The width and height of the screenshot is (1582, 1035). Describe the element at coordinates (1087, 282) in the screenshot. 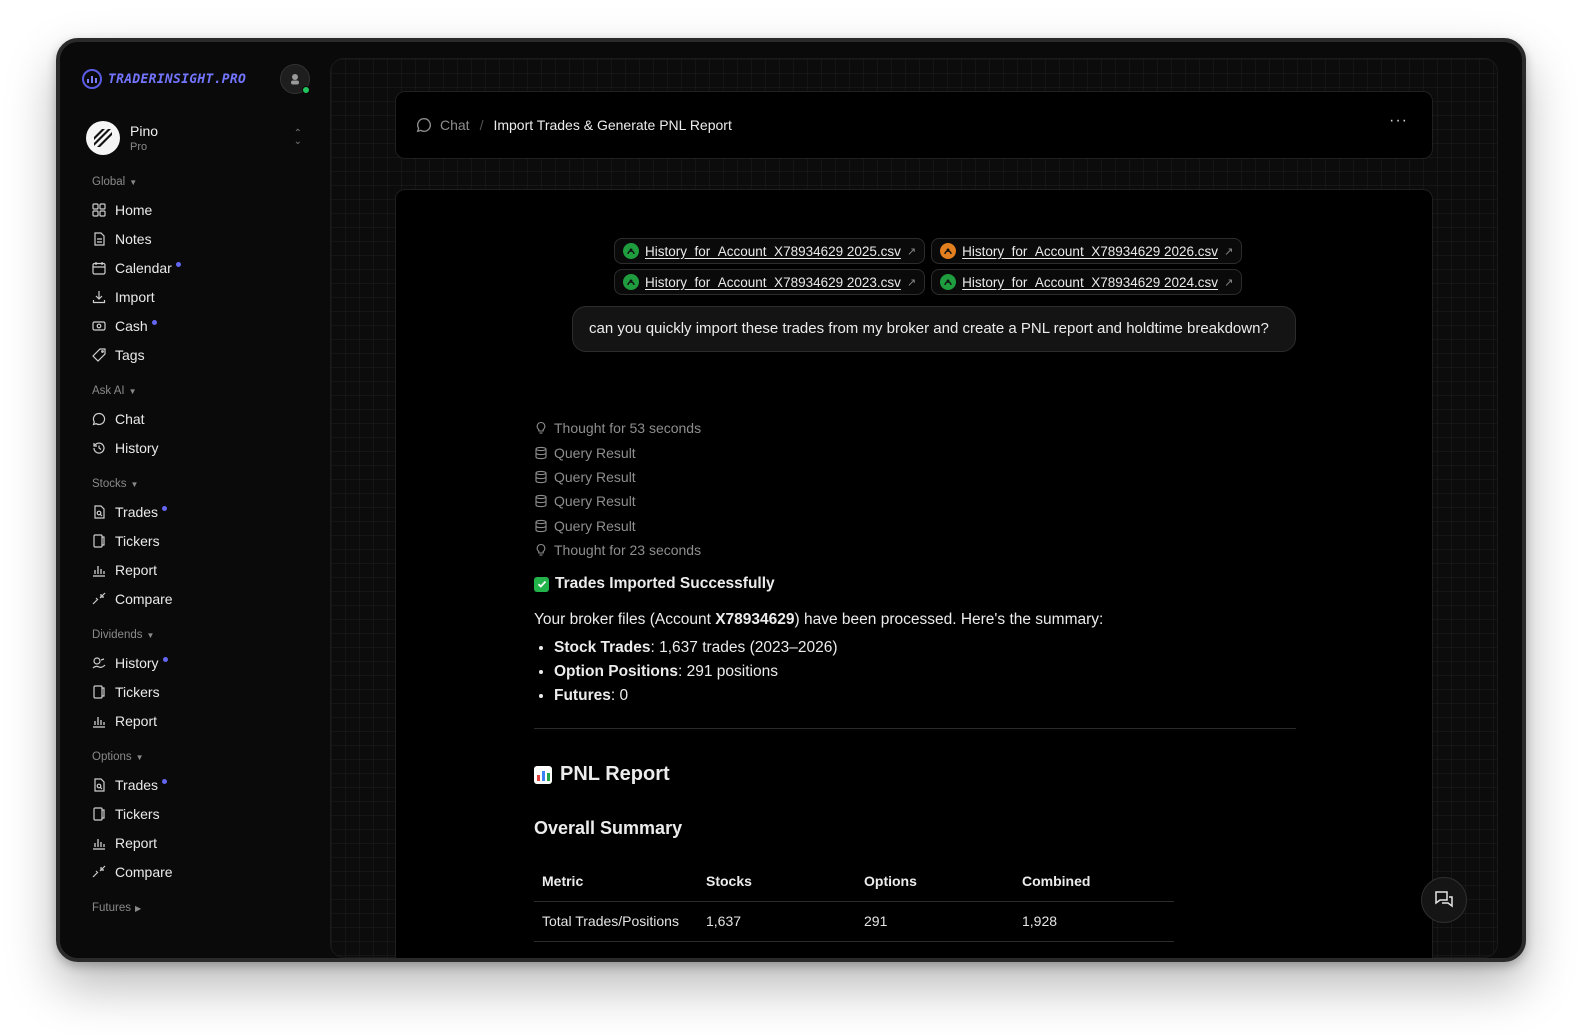

I see `file-chip: History_for_Account_X78934629 2024.csv ↗` at that location.